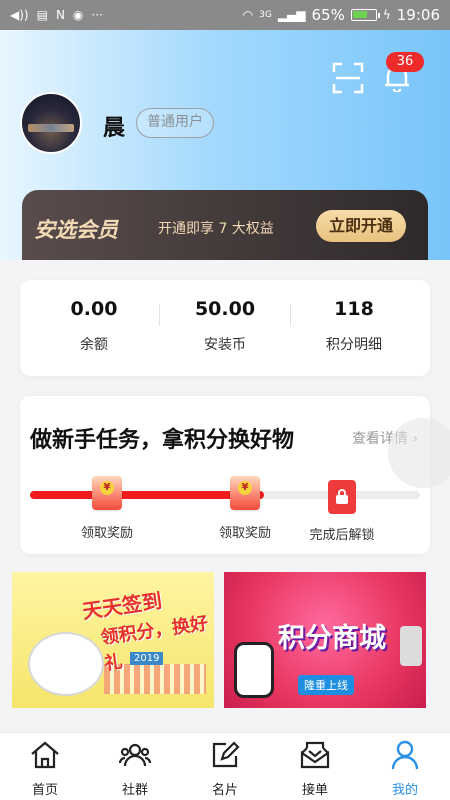 The height and width of the screenshot is (800, 450). I want to click on battery-icon, so click(365, 15).